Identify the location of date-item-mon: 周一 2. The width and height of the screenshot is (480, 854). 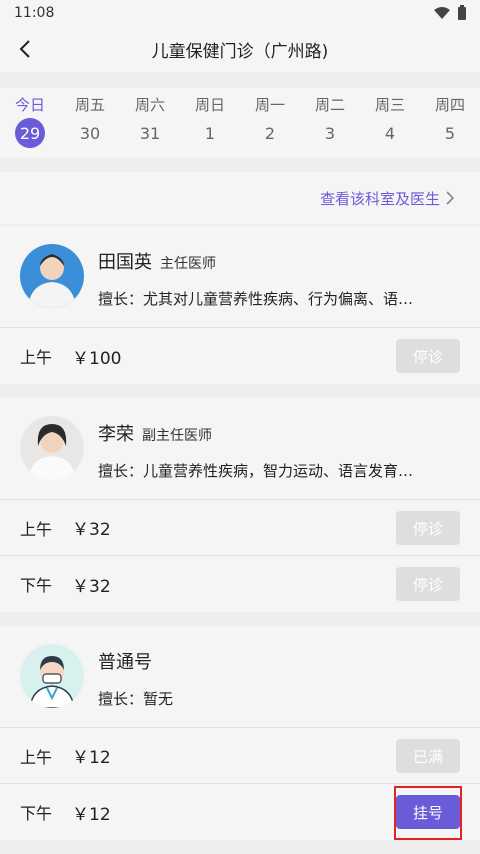
(270, 123).